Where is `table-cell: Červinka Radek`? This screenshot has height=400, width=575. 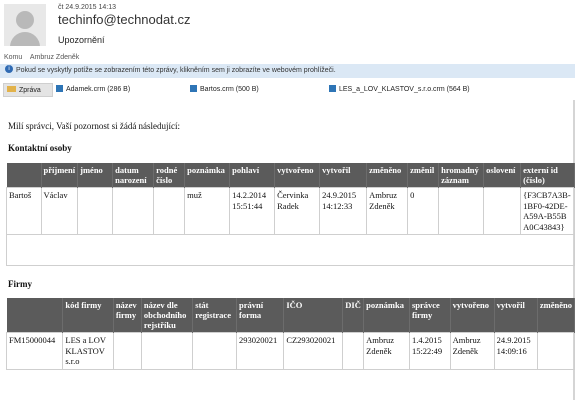
table-cell: Červinka Radek is located at coordinates (297, 211).